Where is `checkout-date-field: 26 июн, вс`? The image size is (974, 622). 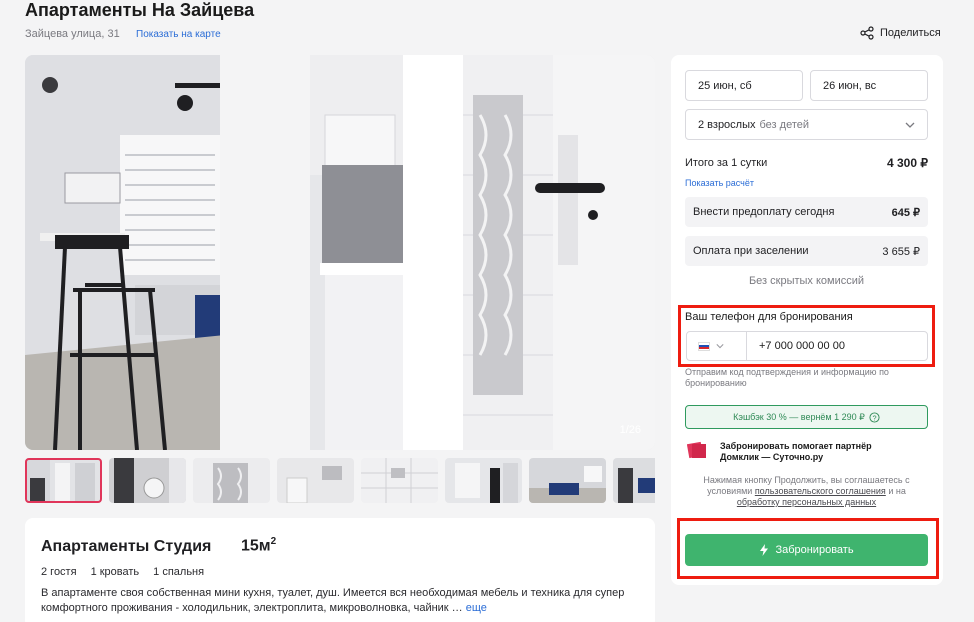 checkout-date-field: 26 июн, вс is located at coordinates (869, 85).